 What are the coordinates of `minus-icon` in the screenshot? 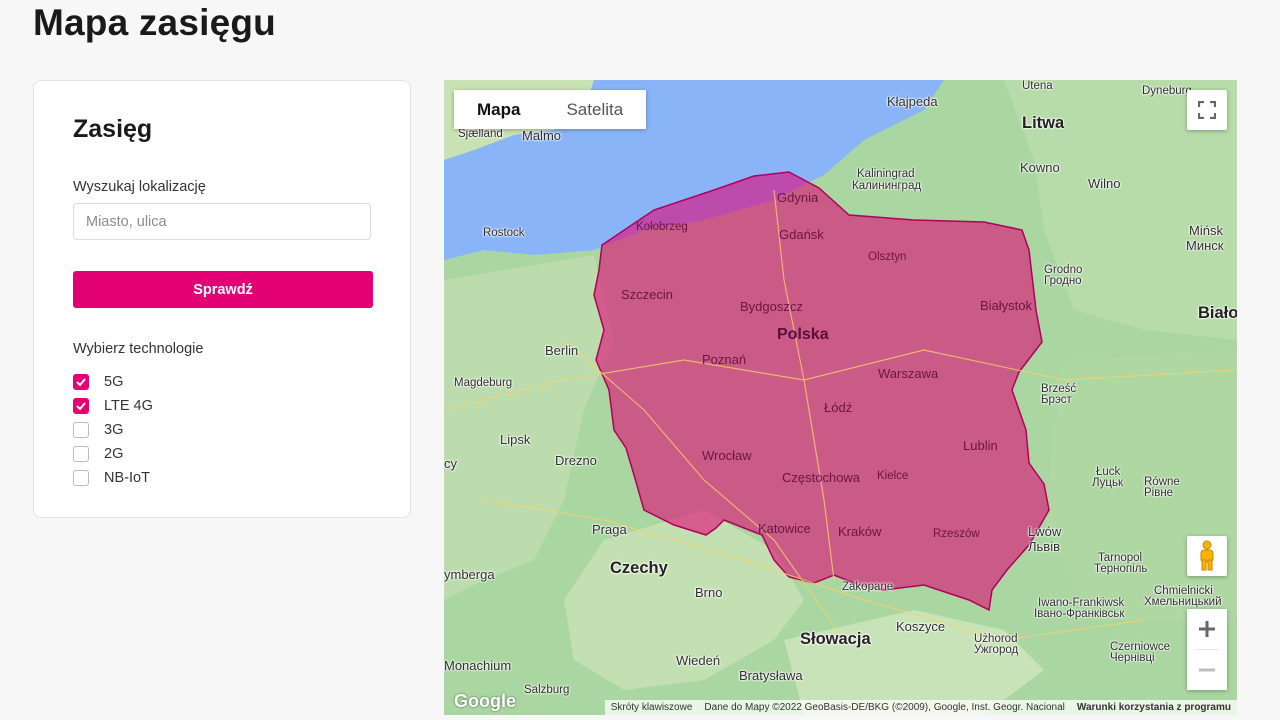 It's located at (1207, 670).